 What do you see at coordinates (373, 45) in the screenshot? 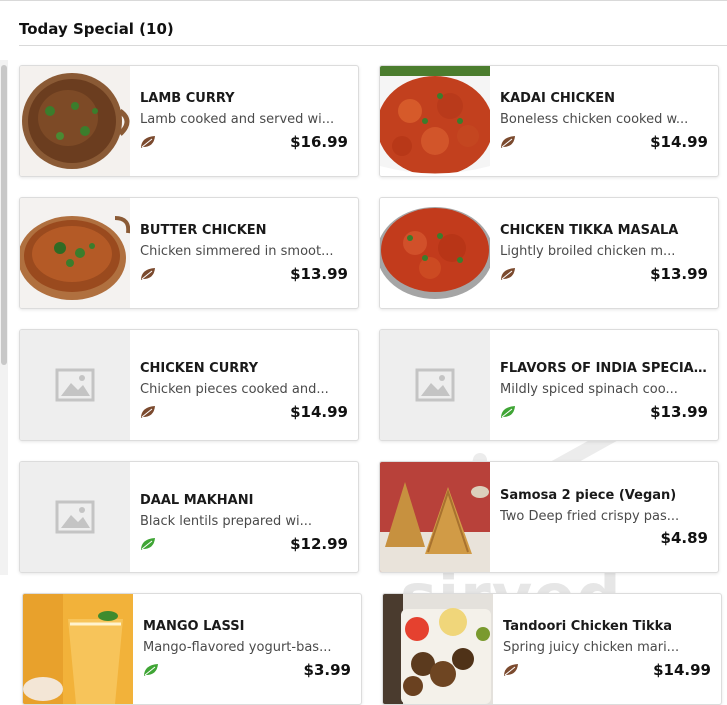
I see `section-divider` at bounding box center [373, 45].